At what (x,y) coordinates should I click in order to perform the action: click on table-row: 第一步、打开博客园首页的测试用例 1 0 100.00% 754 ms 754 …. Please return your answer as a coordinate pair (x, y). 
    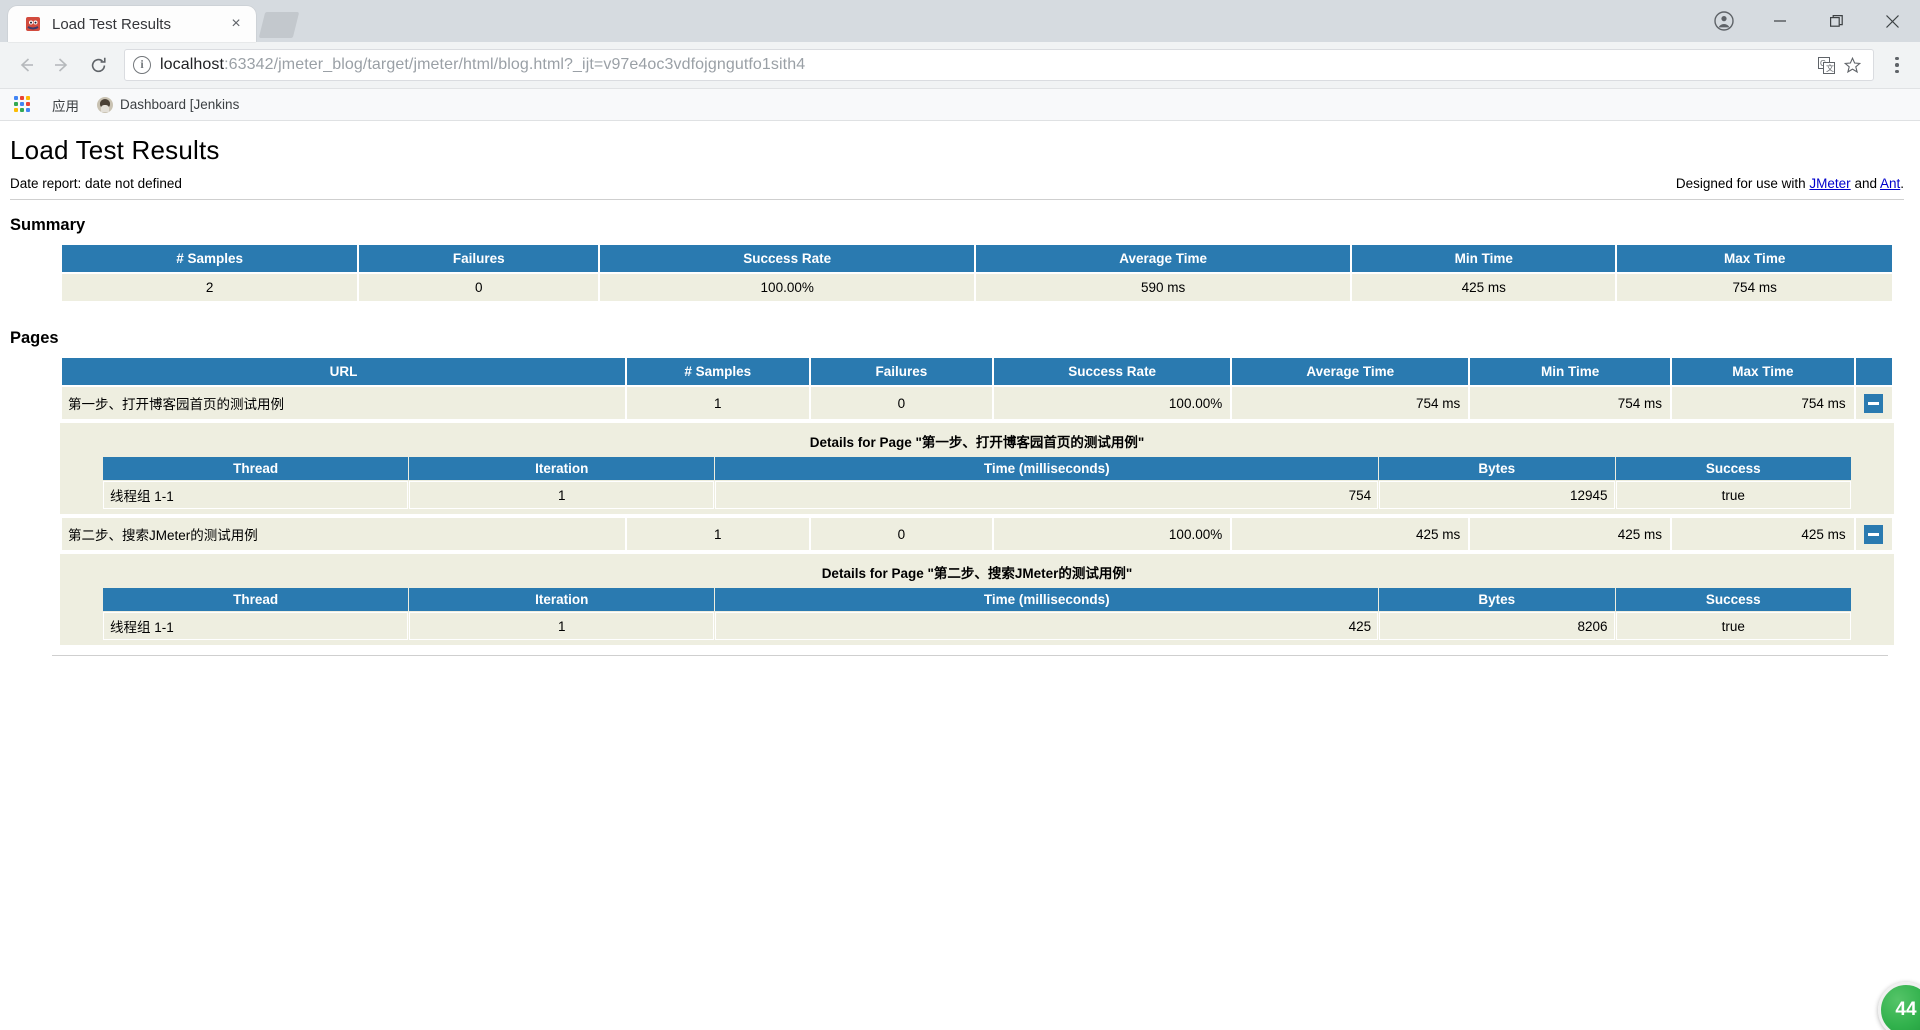
    Looking at the image, I should click on (977, 403).